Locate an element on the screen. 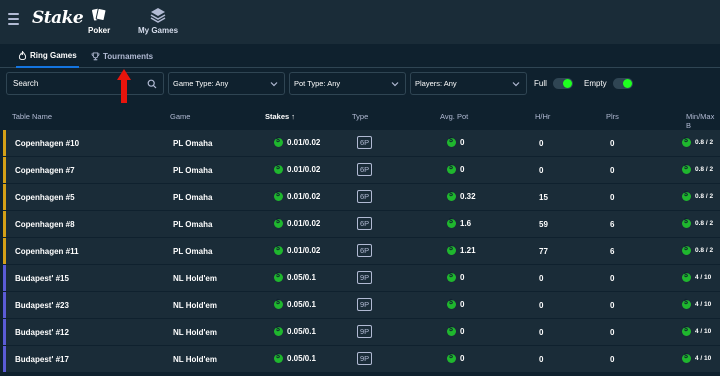 This screenshot has height=376, width=720. table-name: Copenhagen #7 is located at coordinates (45, 170).